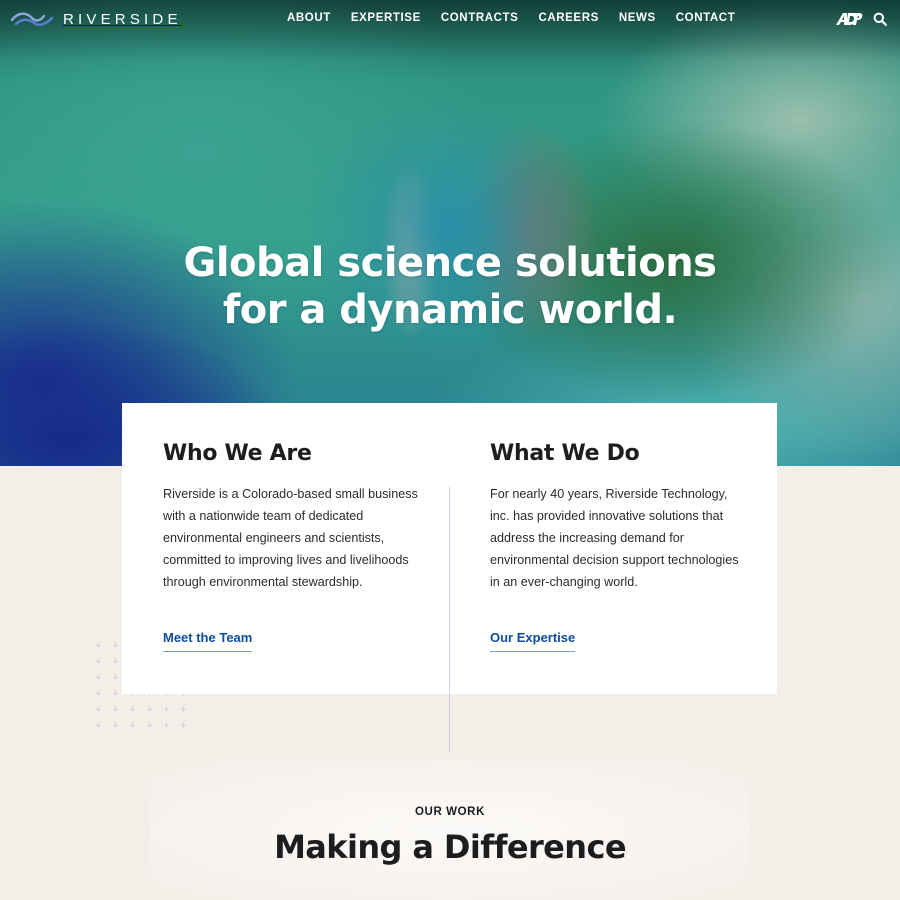  What do you see at coordinates (880, 19) in the screenshot?
I see `search-icon` at bounding box center [880, 19].